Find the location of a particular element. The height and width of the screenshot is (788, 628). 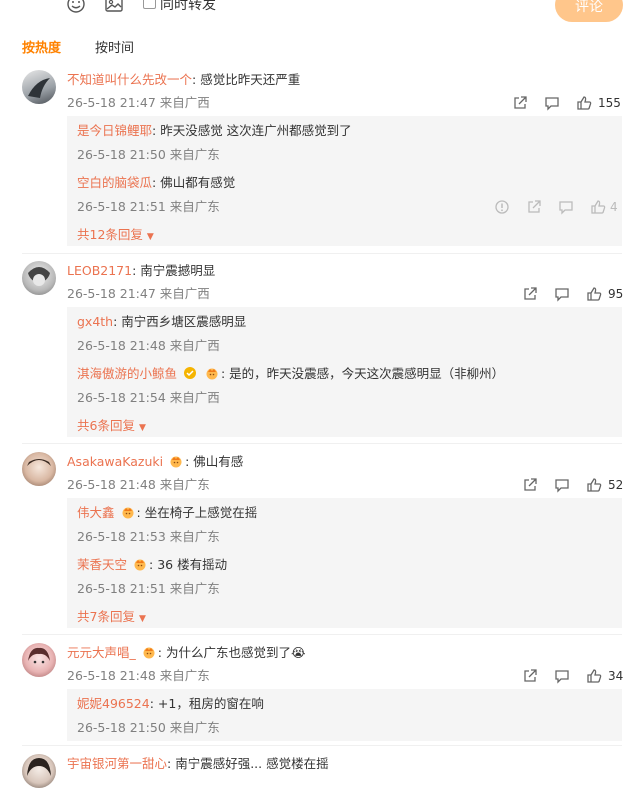

comment-username: AsakawaKazuki is located at coordinates (115, 461).